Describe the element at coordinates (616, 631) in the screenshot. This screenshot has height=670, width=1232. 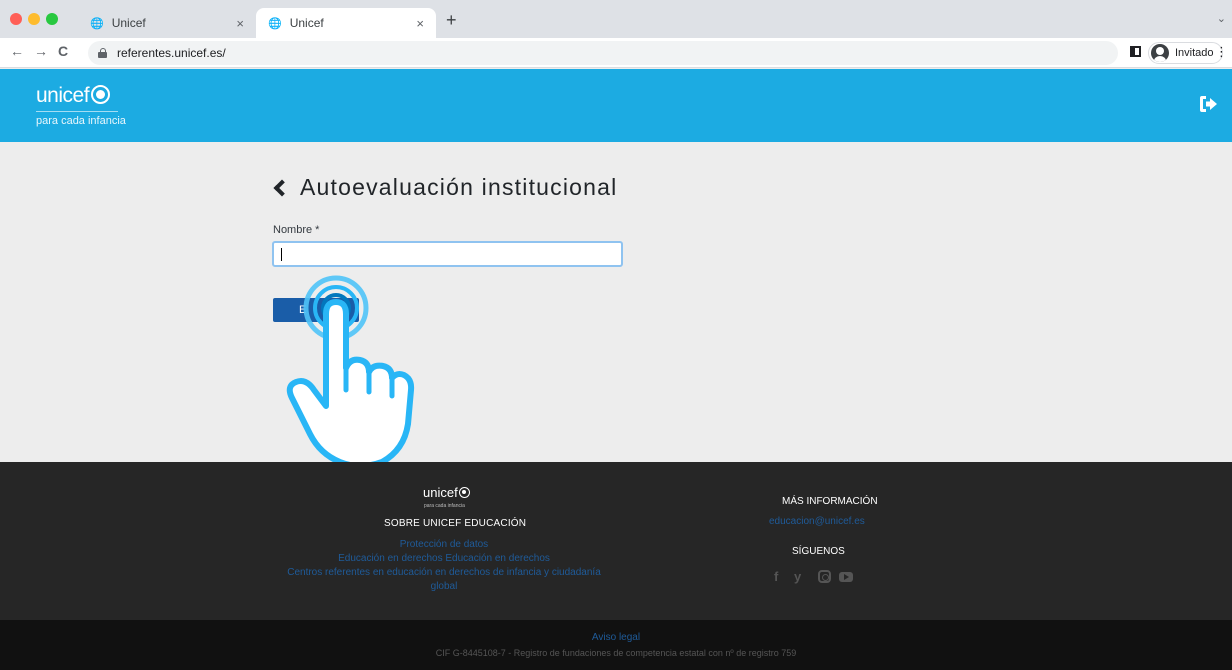
I see `legal-notice-link: Aviso legal` at that location.